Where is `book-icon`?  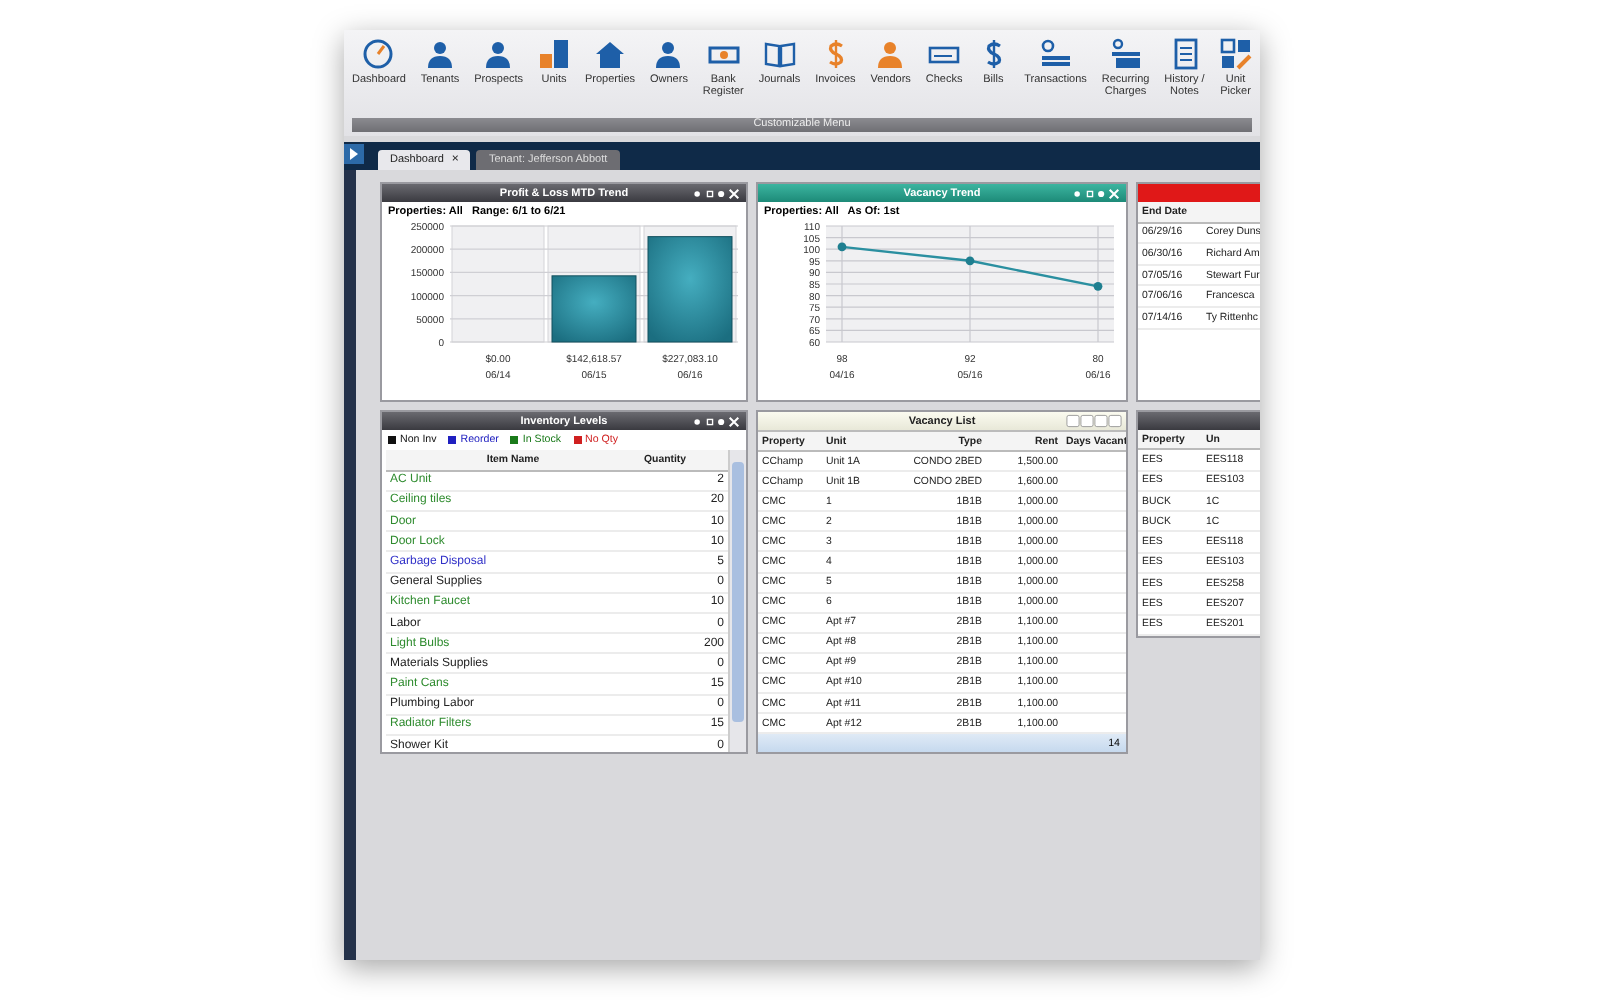
book-icon is located at coordinates (779, 54).